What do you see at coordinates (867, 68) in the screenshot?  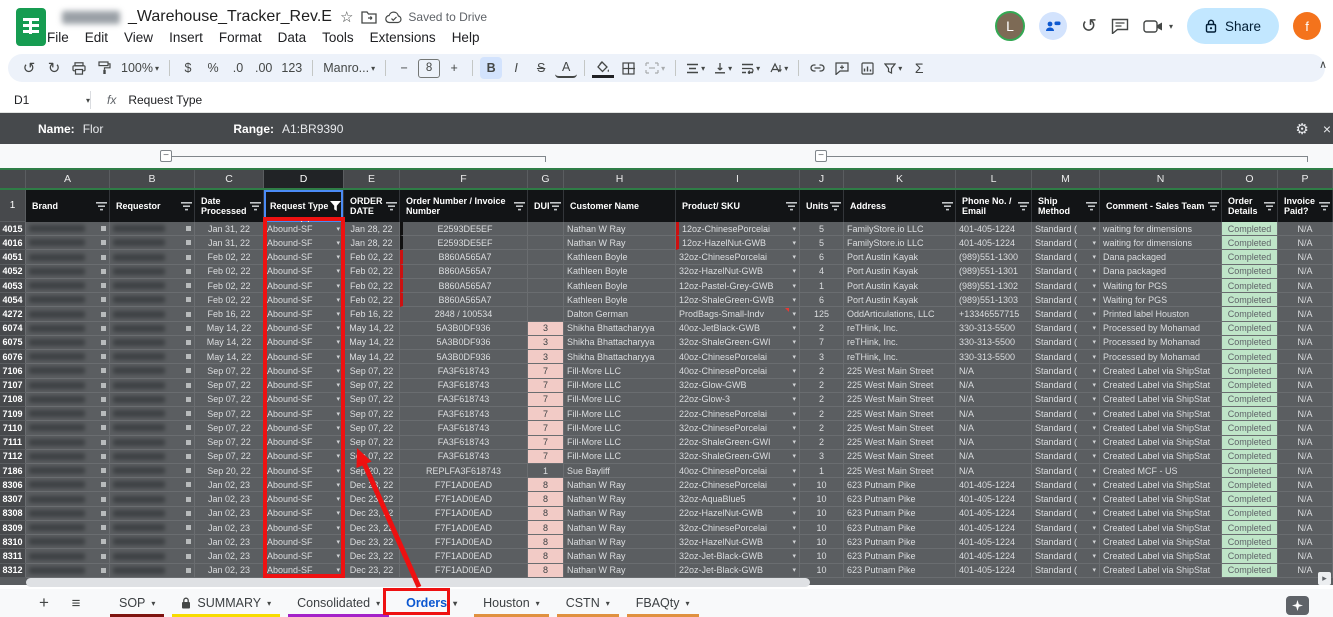 I see `insert-chart-button` at bounding box center [867, 68].